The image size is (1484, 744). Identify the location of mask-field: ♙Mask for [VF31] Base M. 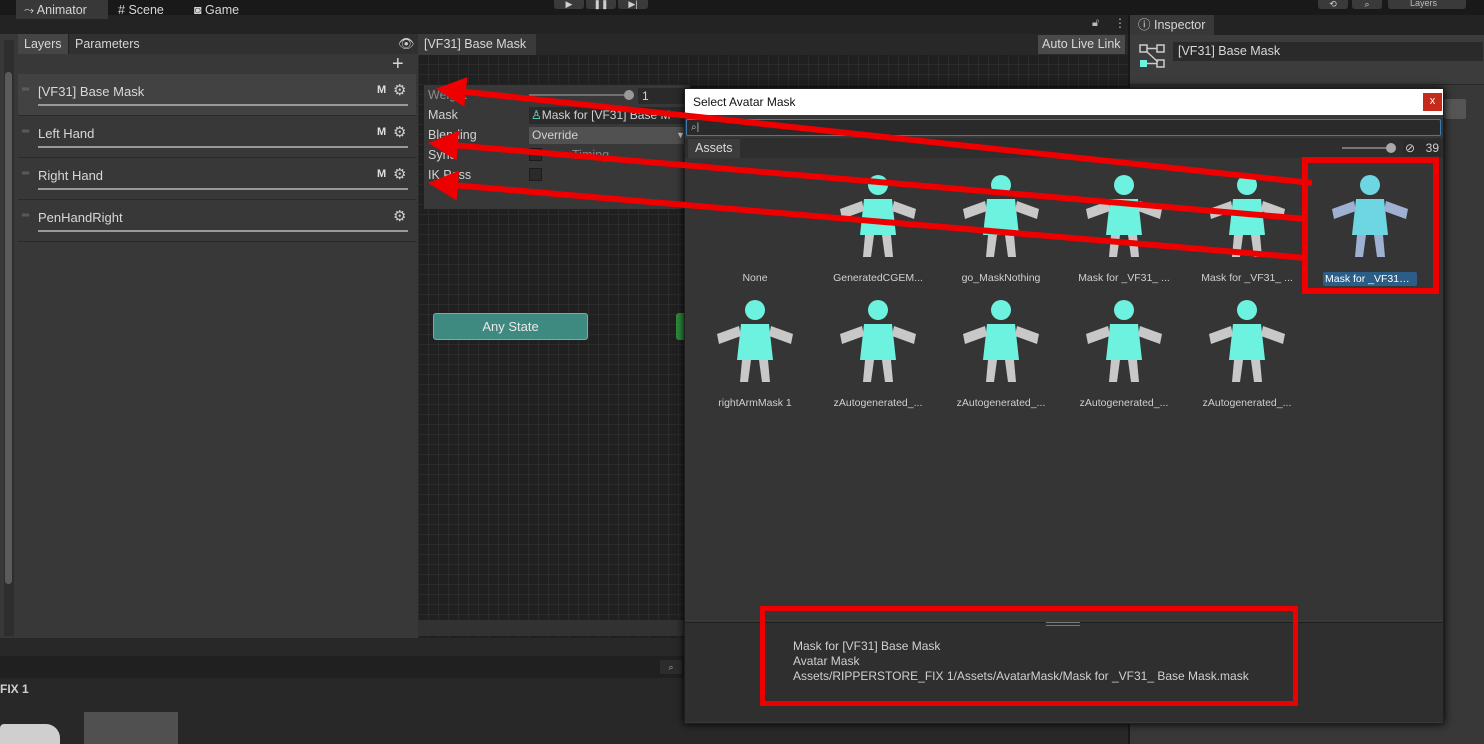
(609, 115).